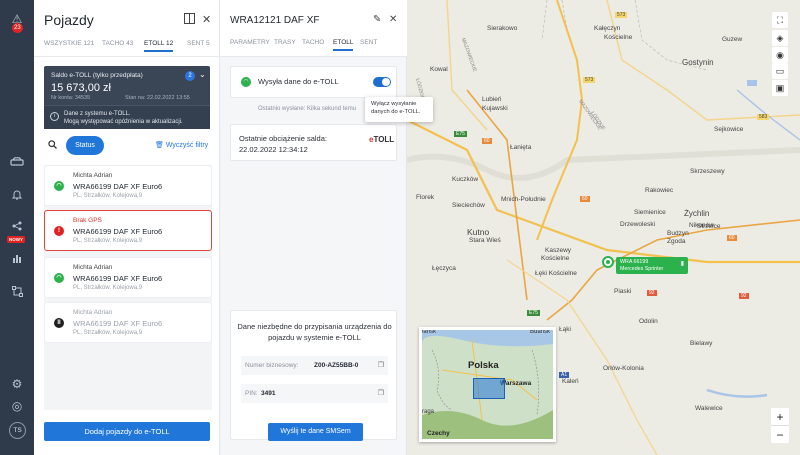 The image size is (800, 455). Describe the element at coordinates (729, 129) in the screenshot. I see `map-place-label: Sejkowice` at that location.